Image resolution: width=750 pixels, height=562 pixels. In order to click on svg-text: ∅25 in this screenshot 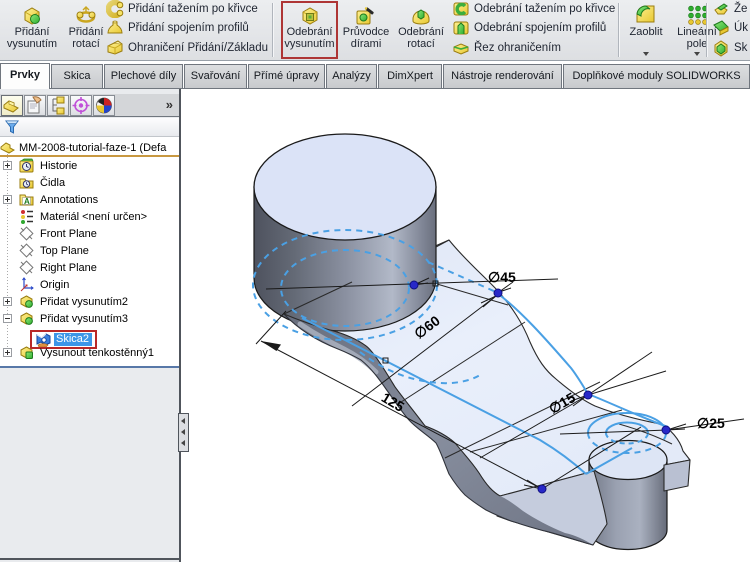, I will do `click(711, 423)`.